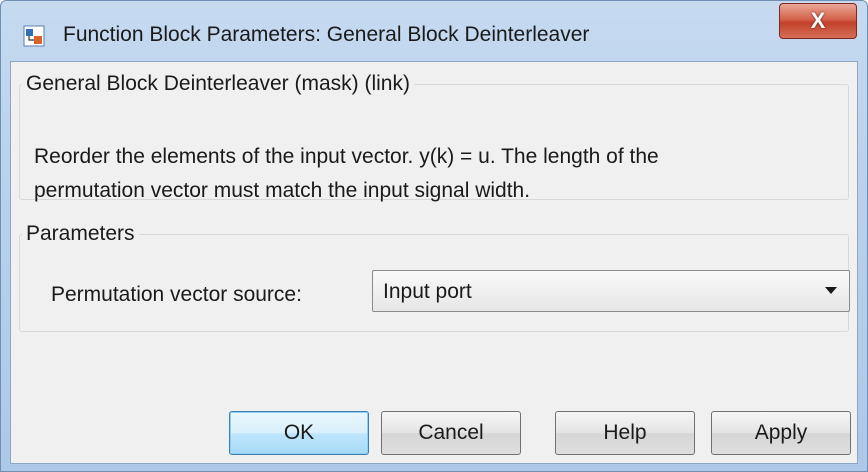  What do you see at coordinates (427, 291) in the screenshot?
I see `permutation-source-value: Input port` at bounding box center [427, 291].